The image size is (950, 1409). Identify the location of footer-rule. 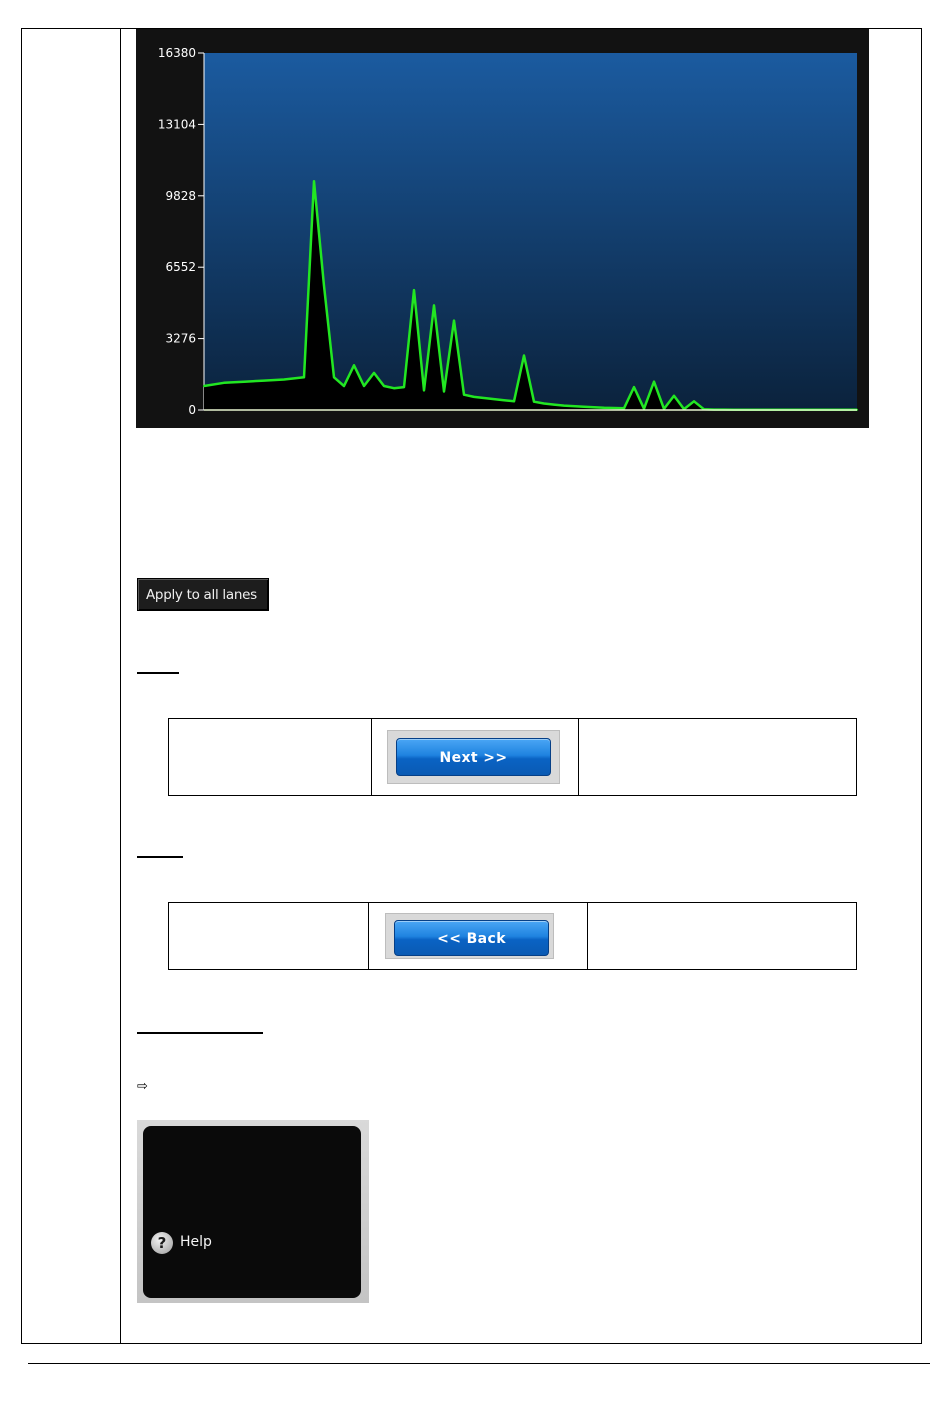
(479, 1363).